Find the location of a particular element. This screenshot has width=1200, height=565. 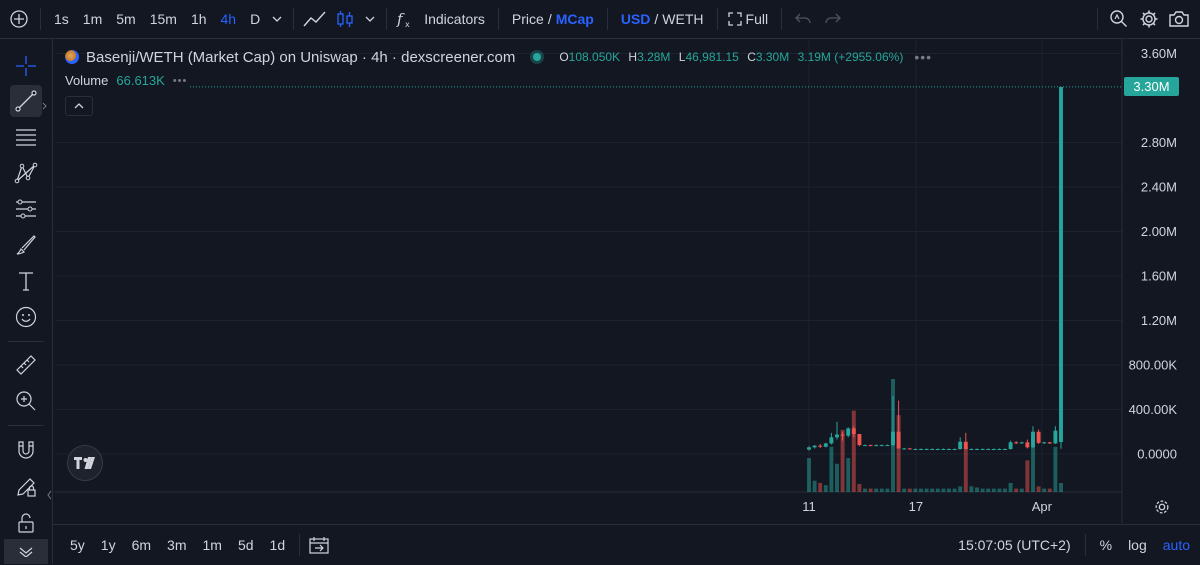

change-value: 3.19M (+2955.06%) is located at coordinates (850, 57).